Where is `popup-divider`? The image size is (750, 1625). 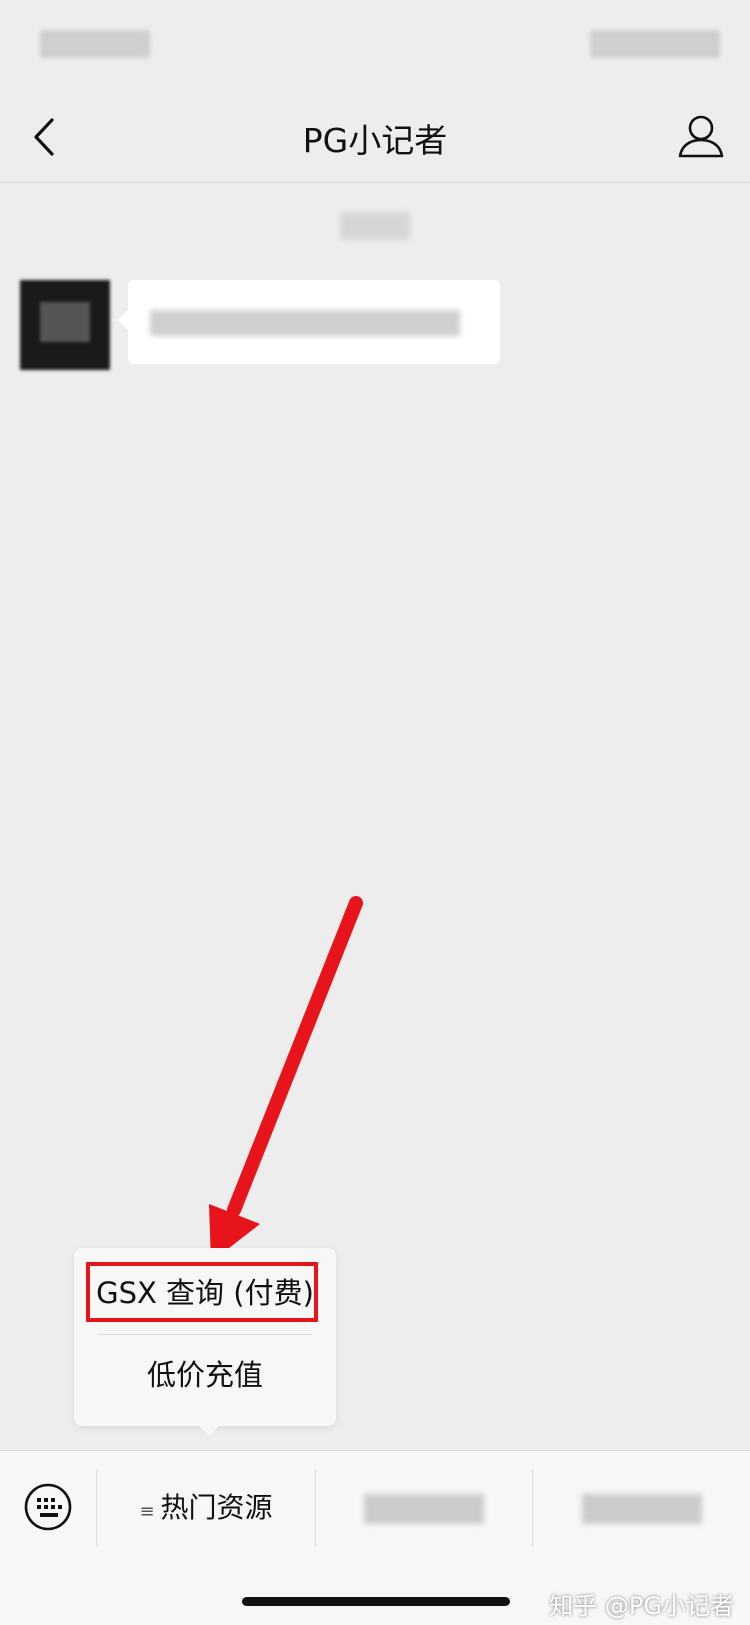 popup-divider is located at coordinates (205, 1334).